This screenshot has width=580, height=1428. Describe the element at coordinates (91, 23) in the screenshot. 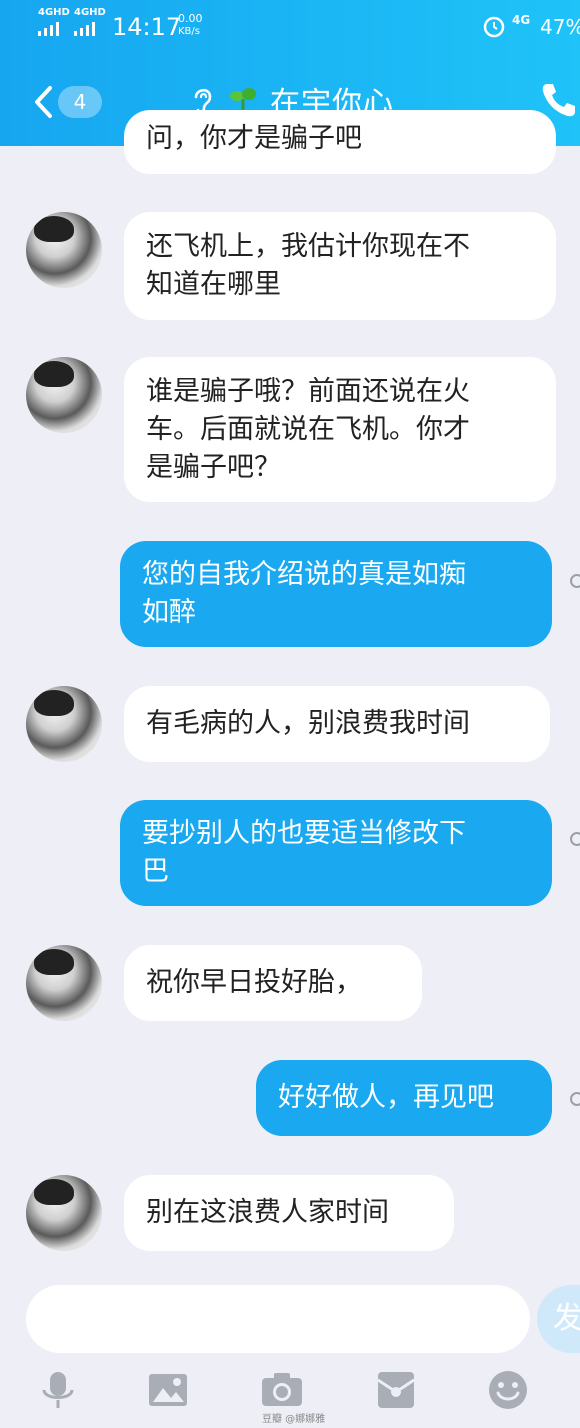

I see `signal-icon-2: 4GHD` at that location.